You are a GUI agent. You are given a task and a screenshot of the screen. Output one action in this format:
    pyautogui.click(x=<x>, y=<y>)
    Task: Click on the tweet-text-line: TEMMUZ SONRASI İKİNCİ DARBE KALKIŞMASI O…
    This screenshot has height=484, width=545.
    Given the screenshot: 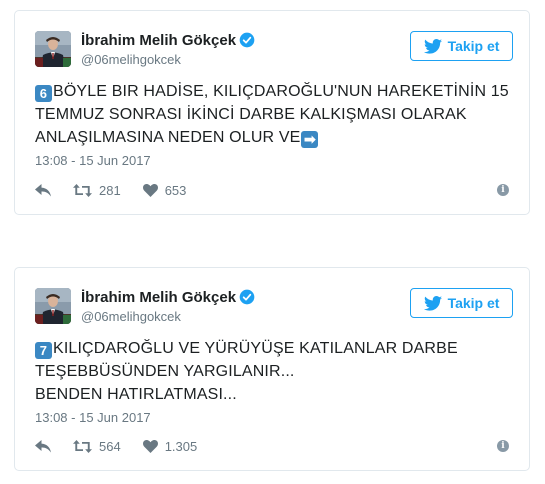 What is the action you would take?
    pyautogui.click(x=251, y=114)
    